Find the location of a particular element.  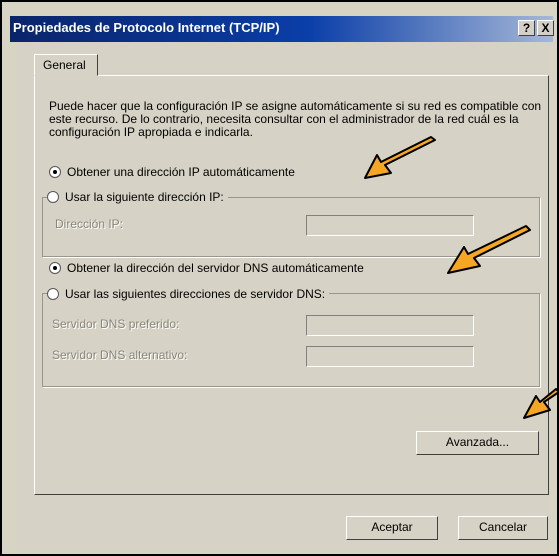

close-button: X is located at coordinates (545, 28).